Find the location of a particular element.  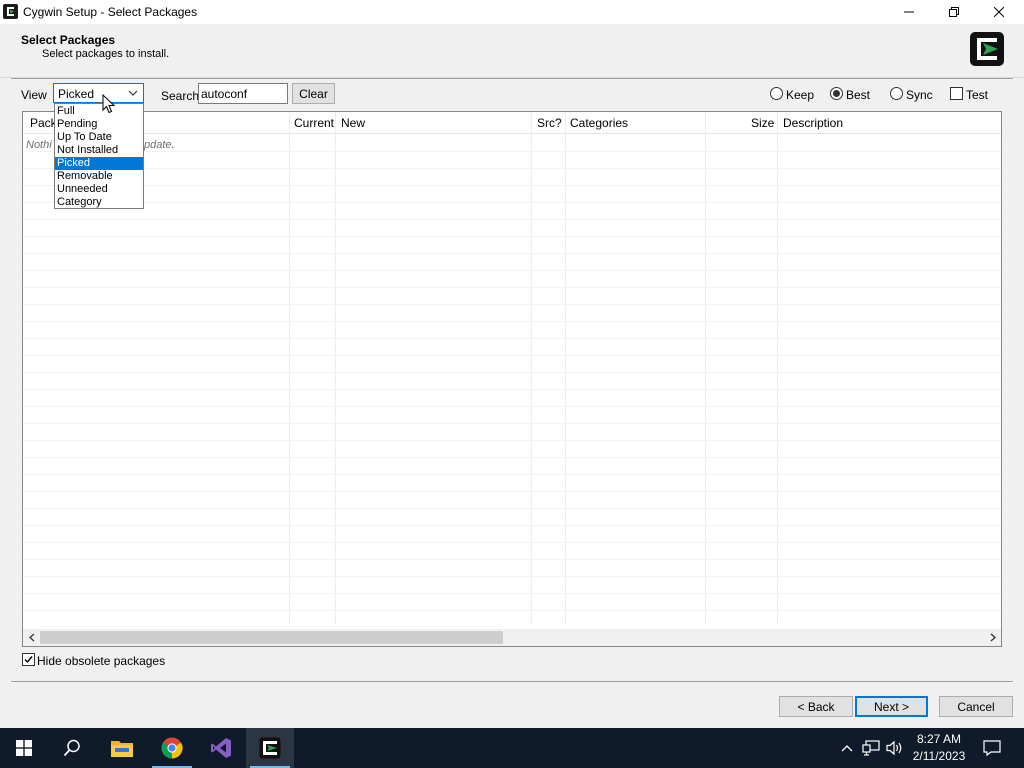

view-option-unneeded: Unneeded is located at coordinates (99, 189).